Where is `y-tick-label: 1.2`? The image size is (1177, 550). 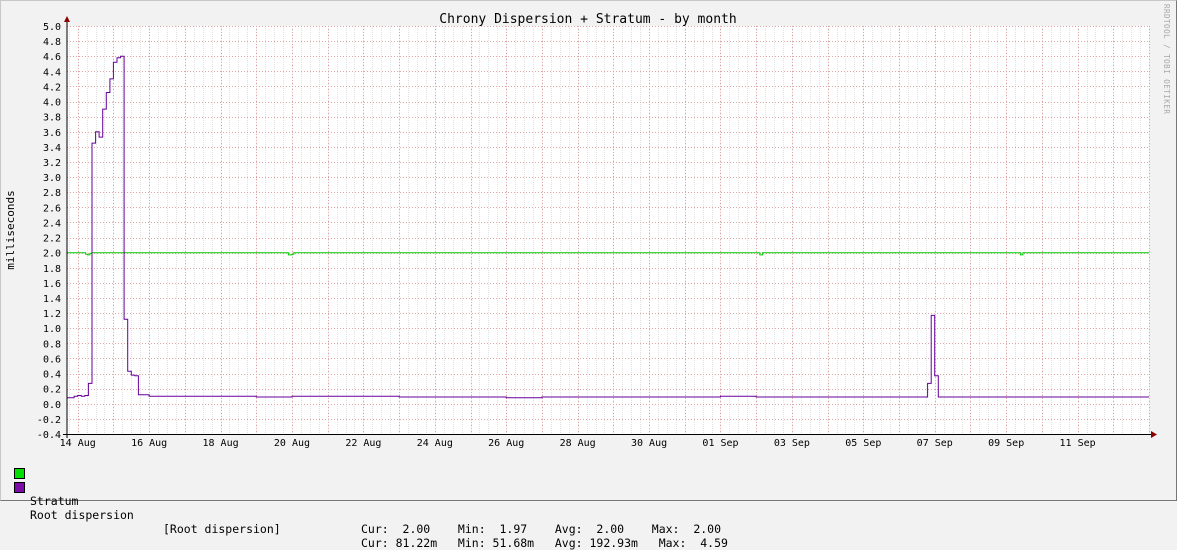
y-tick-label: 1.2 is located at coordinates (52, 314).